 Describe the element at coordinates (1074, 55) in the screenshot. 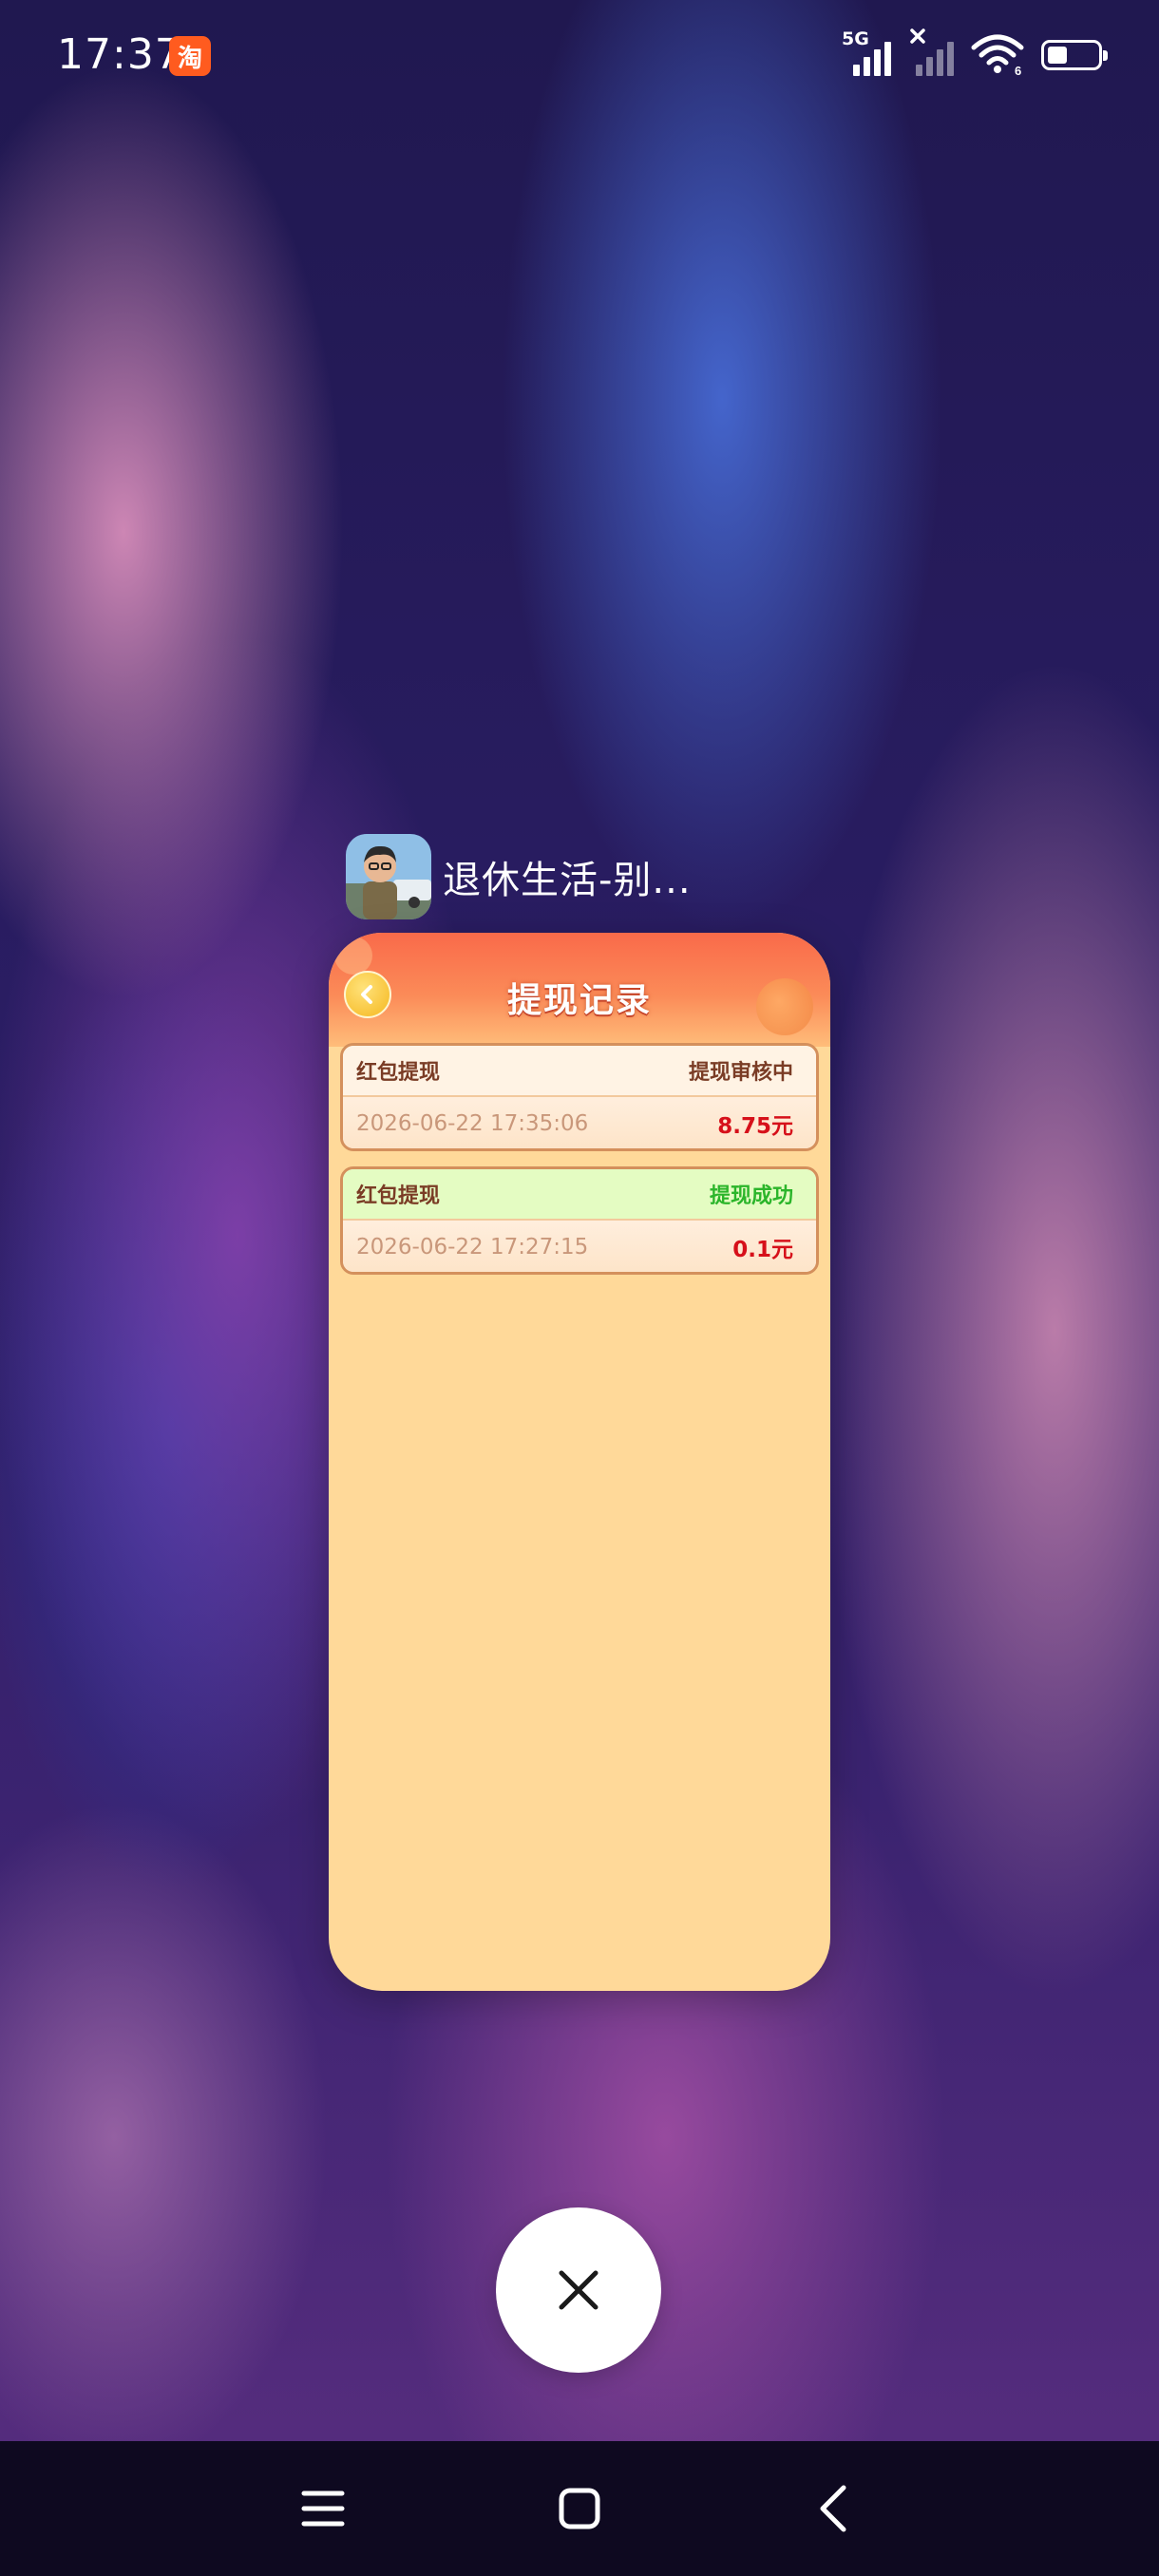

I see `battery-icon` at that location.